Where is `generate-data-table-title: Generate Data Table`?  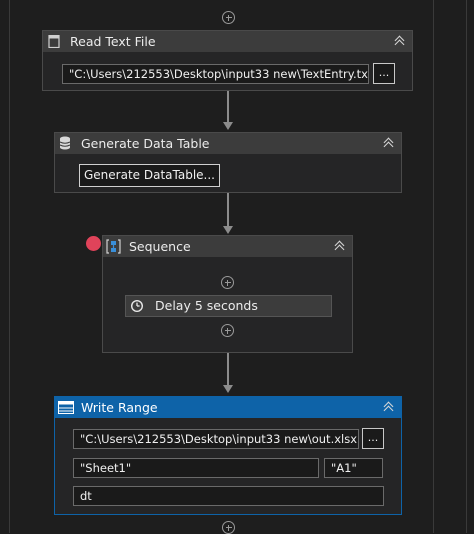 generate-data-table-title: Generate Data Table is located at coordinates (145, 143).